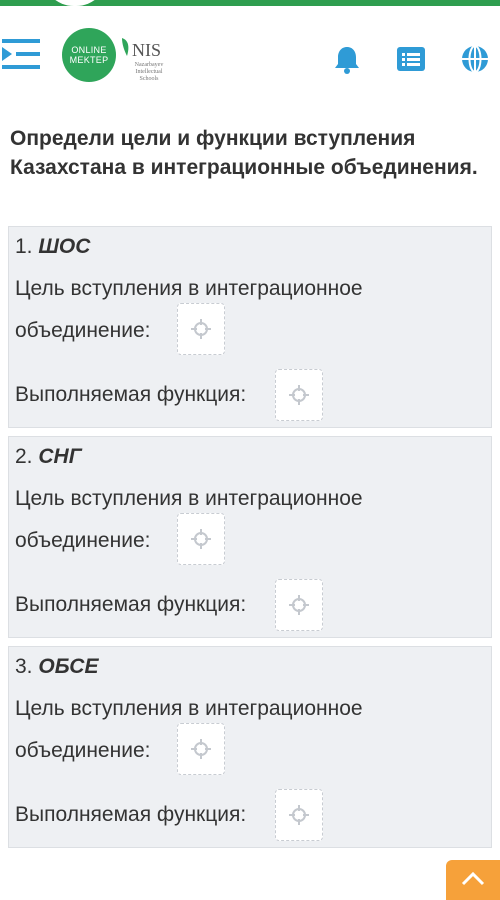 This screenshot has width=500, height=900. Describe the element at coordinates (149, 79) in the screenshot. I see `nis-subtitle-line: Schools` at that location.